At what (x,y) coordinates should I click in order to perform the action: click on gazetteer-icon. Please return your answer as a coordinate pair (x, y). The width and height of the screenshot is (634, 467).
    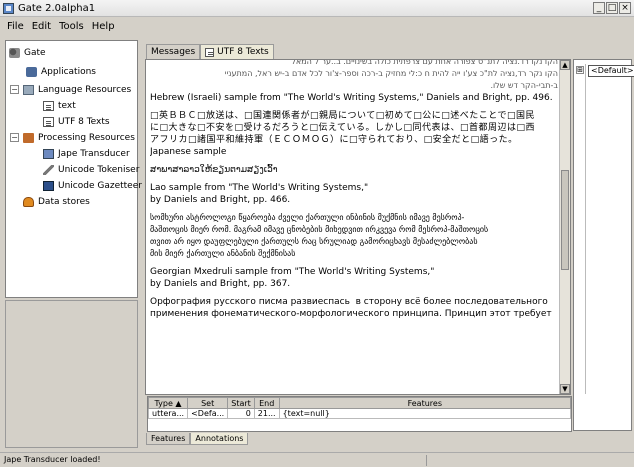
    Looking at the image, I should click on (48, 185).